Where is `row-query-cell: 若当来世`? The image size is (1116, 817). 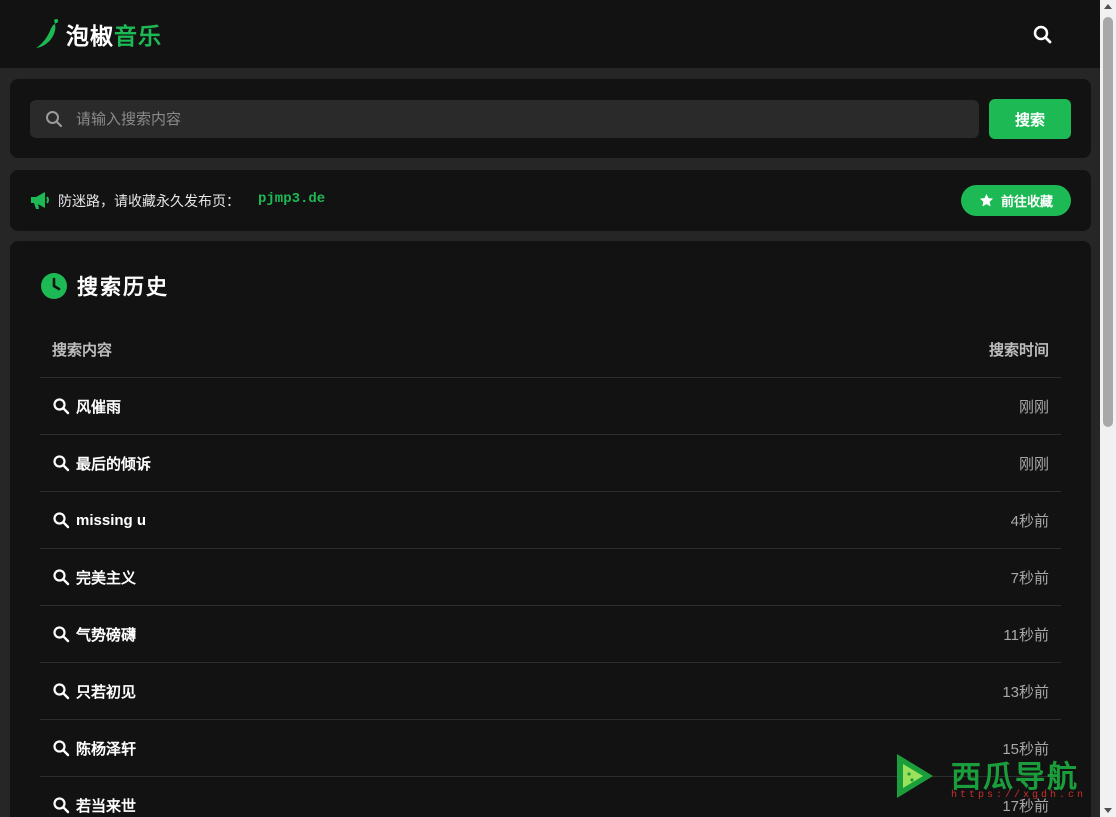
row-query-cell: 若当来世 is located at coordinates (94, 805).